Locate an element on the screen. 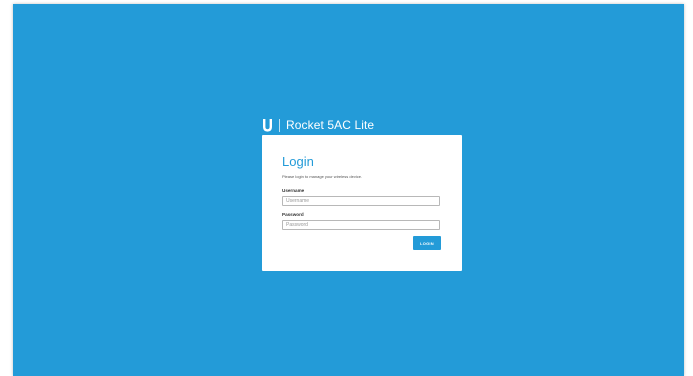 The width and height of the screenshot is (693, 376). password-input is located at coordinates (361, 225).